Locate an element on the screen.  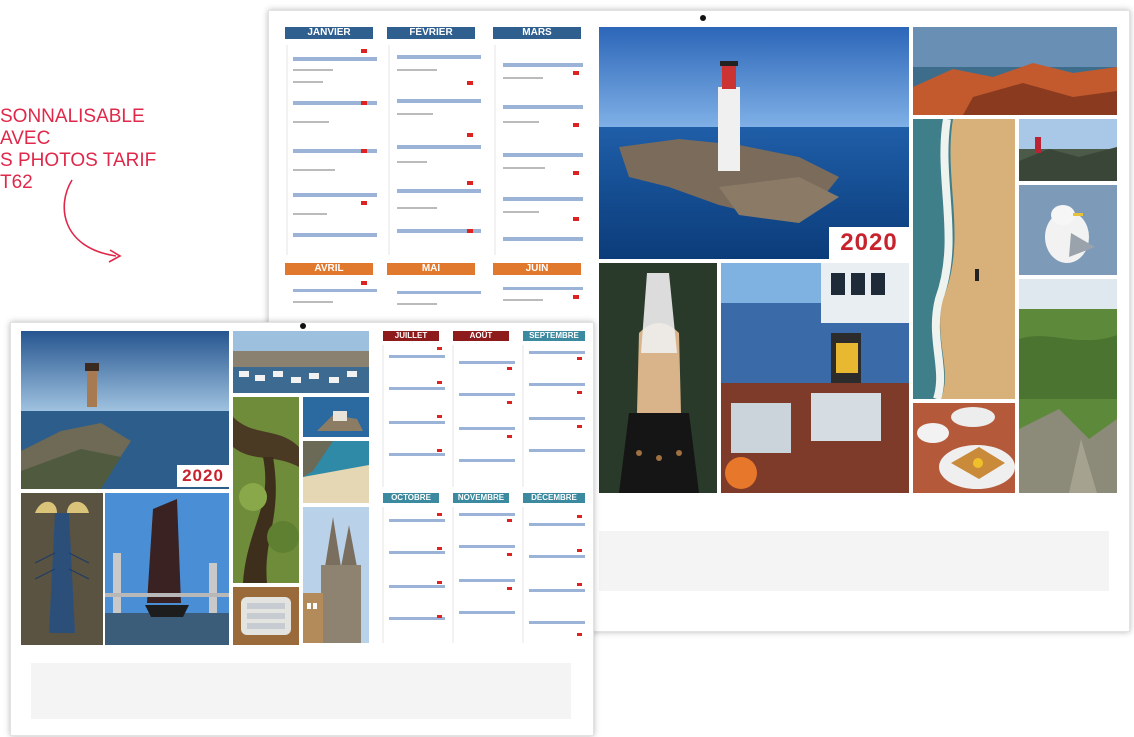
year-badge-back-text: 2020 is located at coordinates (869, 242).